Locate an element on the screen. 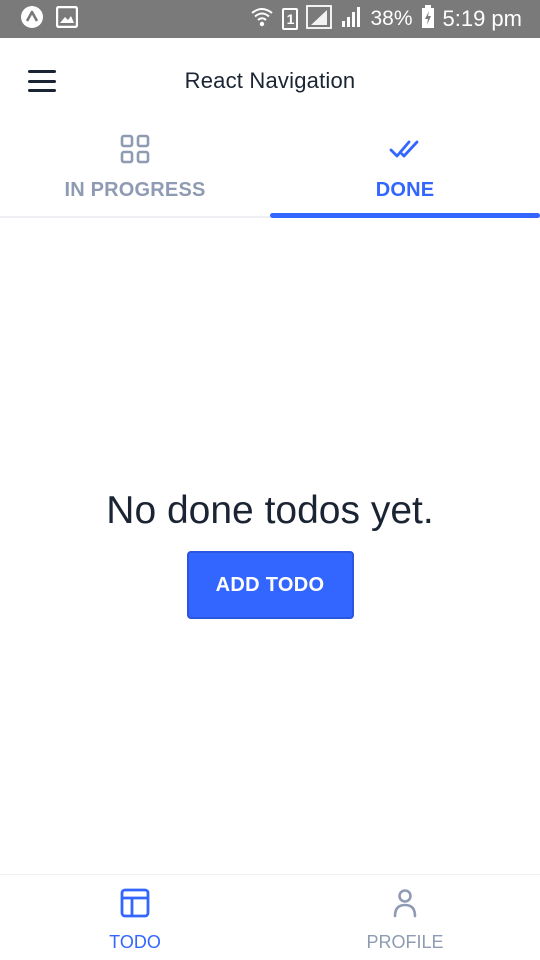 The image size is (540, 960). app-header: React Navigation is located at coordinates (270, 81).